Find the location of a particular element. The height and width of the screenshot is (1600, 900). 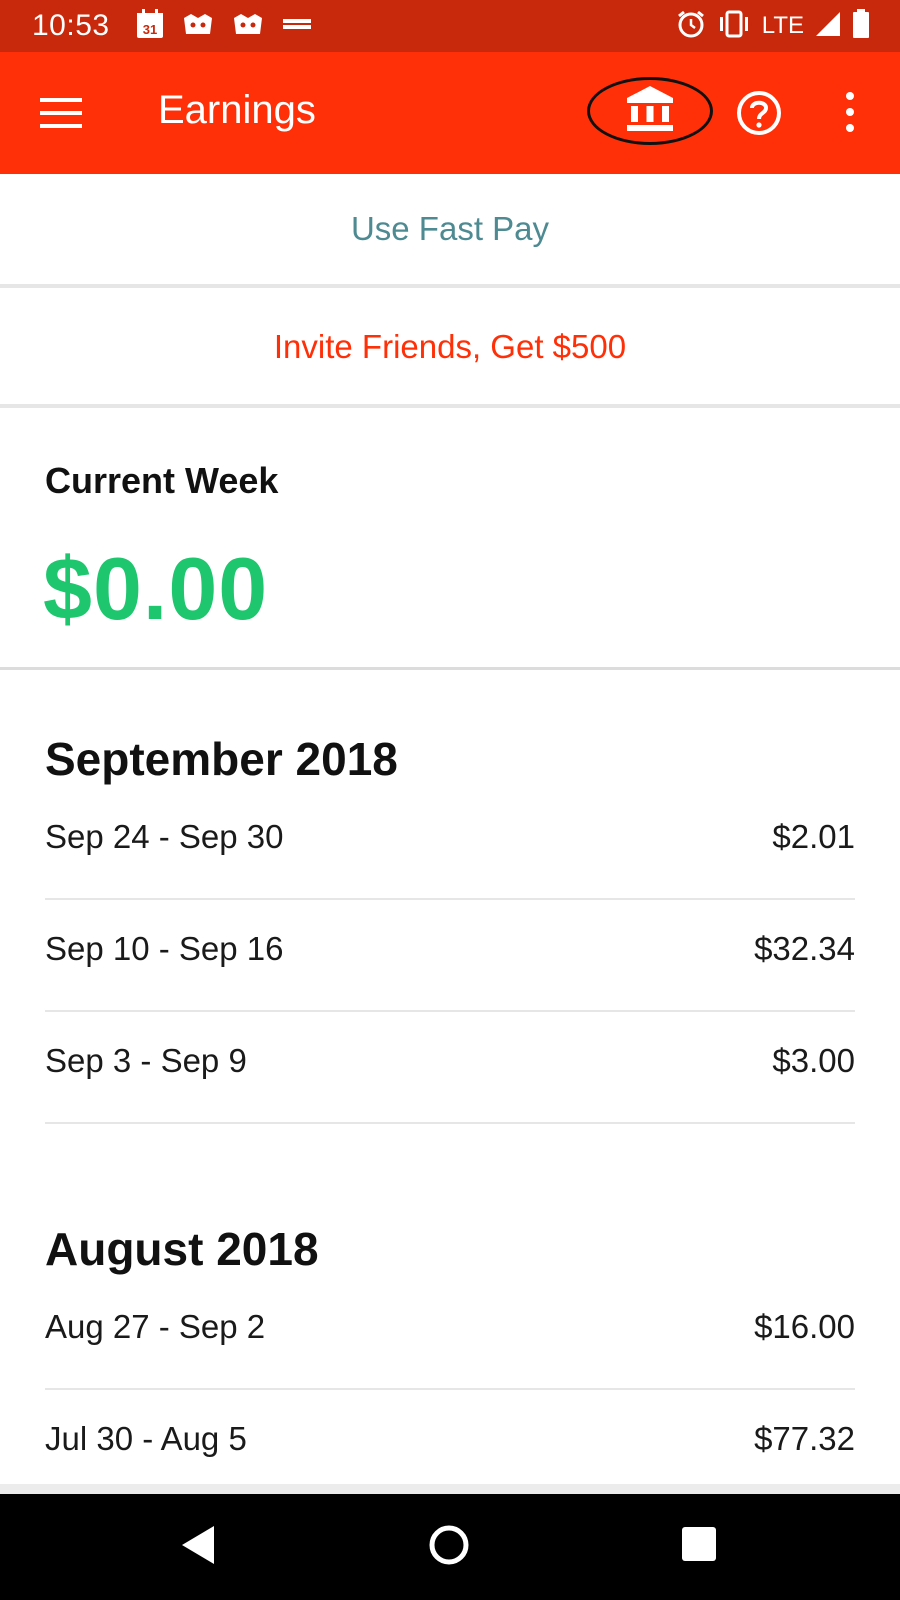

app-bar: Earnings is located at coordinates (450, 113).